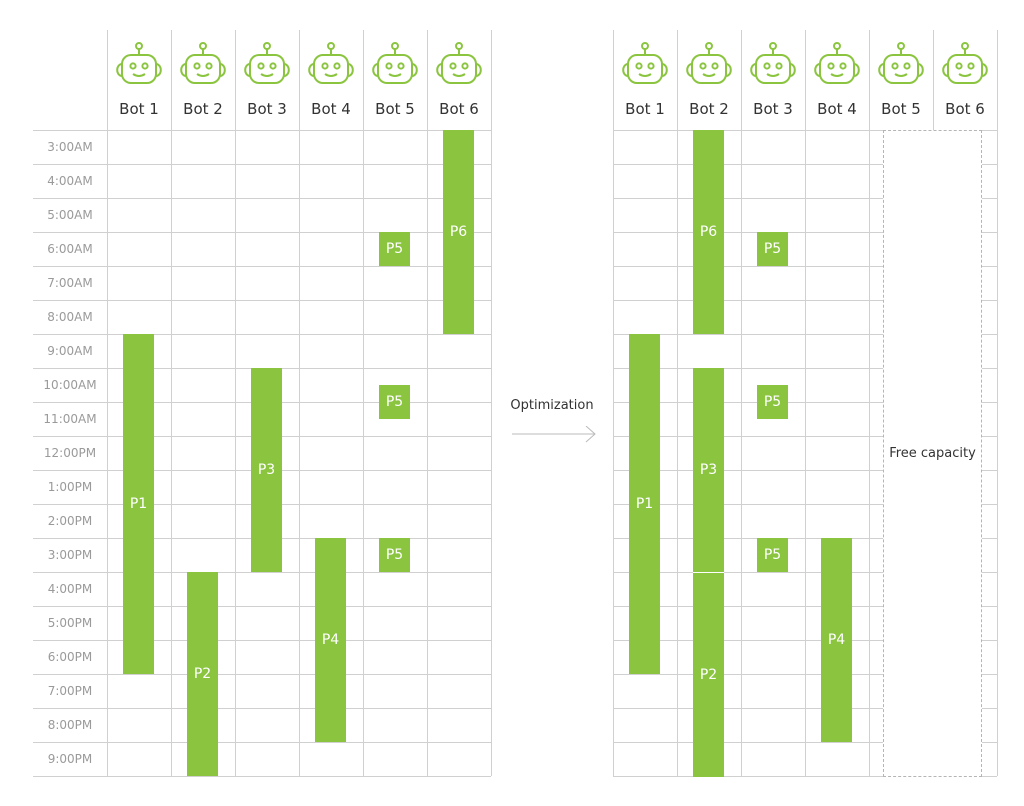  I want to click on free-capacity-box: Free capacity, so click(932, 453).